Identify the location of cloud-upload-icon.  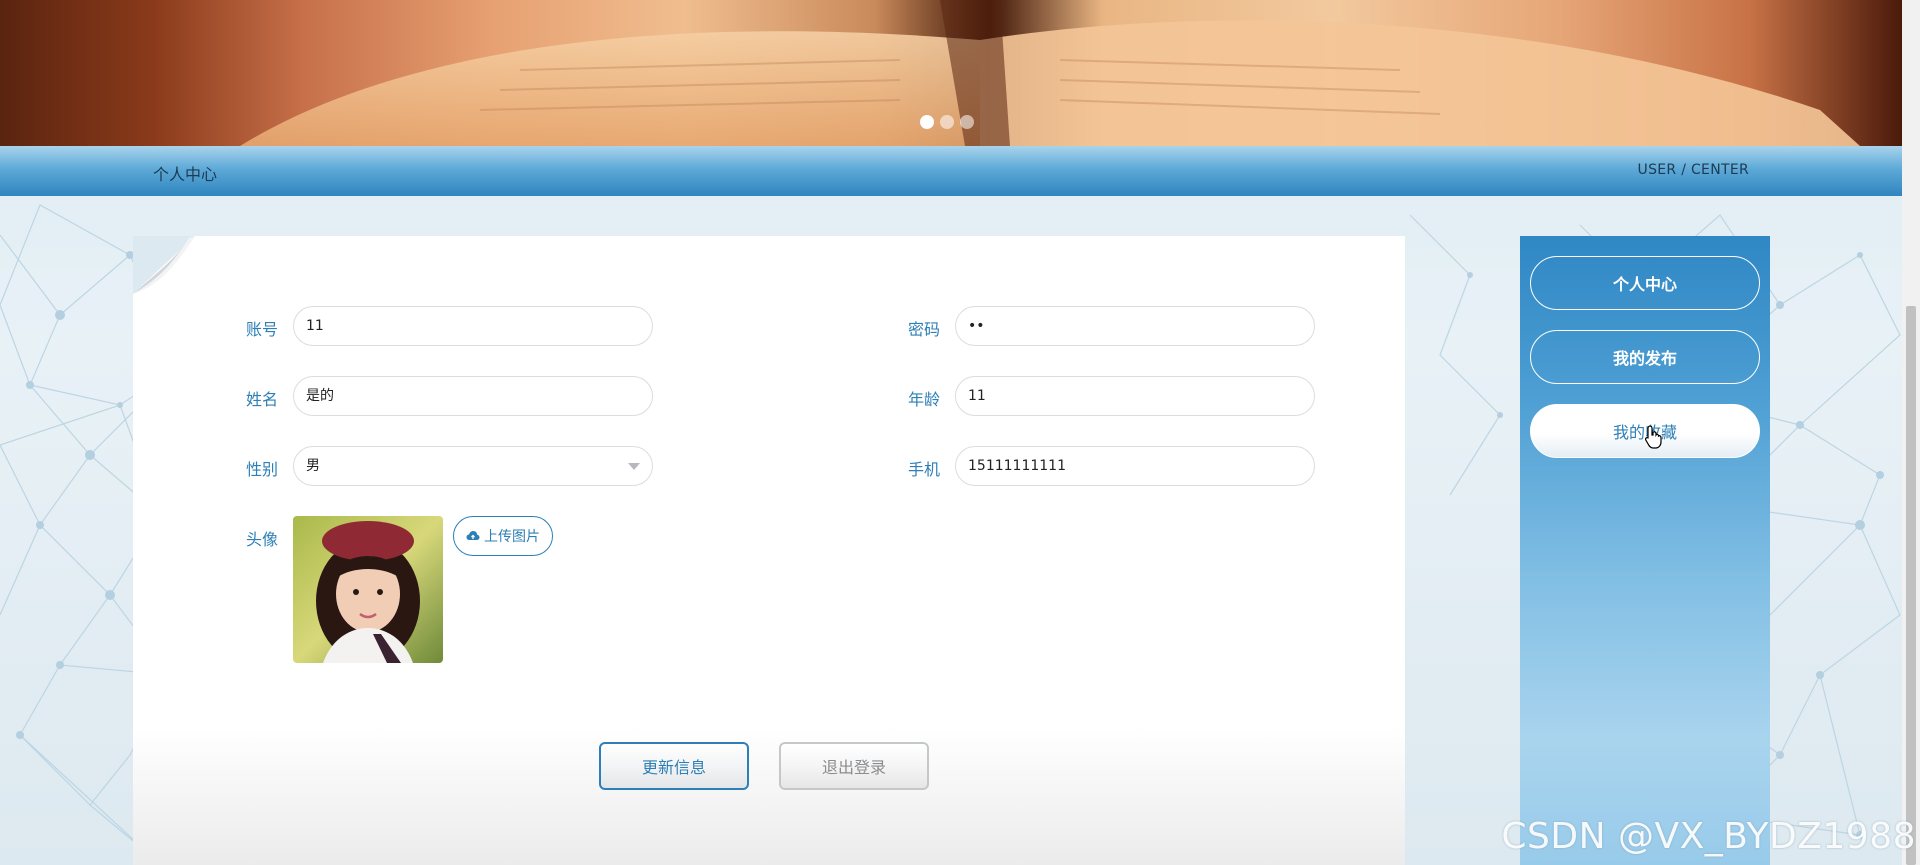
(473, 535).